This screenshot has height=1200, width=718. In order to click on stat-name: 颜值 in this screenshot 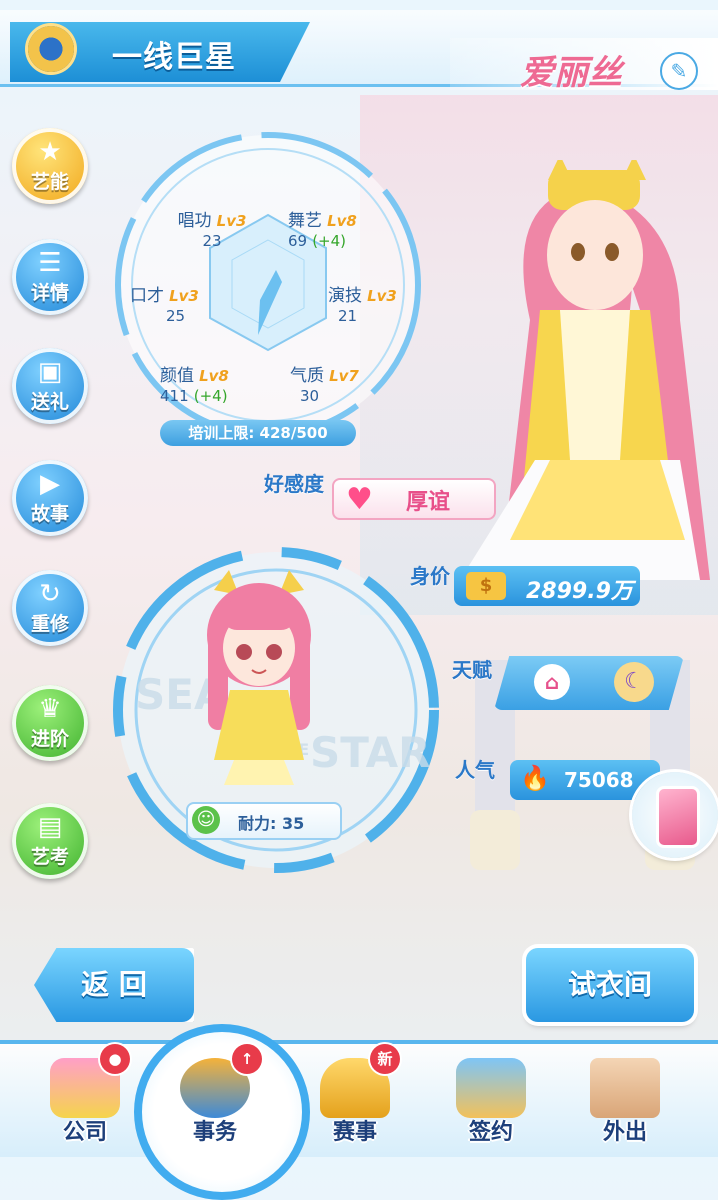, I will do `click(177, 376)`.